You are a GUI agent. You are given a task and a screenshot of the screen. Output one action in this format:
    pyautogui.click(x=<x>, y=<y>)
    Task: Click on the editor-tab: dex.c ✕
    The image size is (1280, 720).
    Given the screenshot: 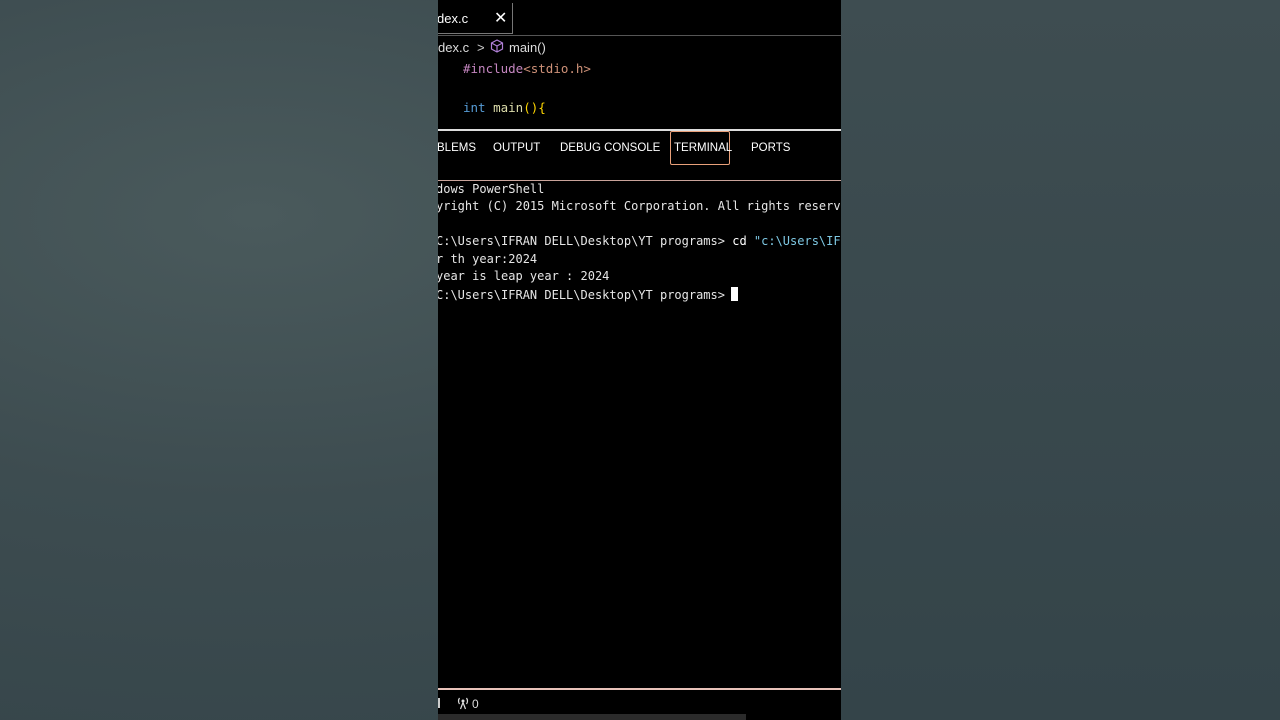 What is the action you would take?
    pyautogui.click(x=475, y=18)
    